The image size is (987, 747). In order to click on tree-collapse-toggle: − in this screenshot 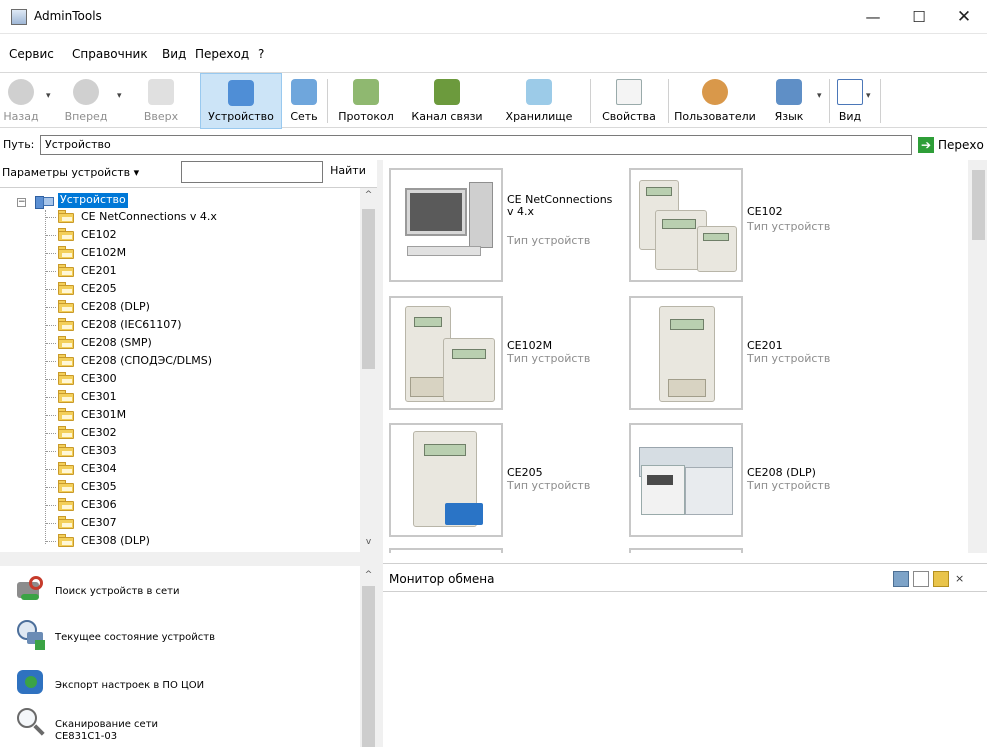, I will do `click(21, 202)`.